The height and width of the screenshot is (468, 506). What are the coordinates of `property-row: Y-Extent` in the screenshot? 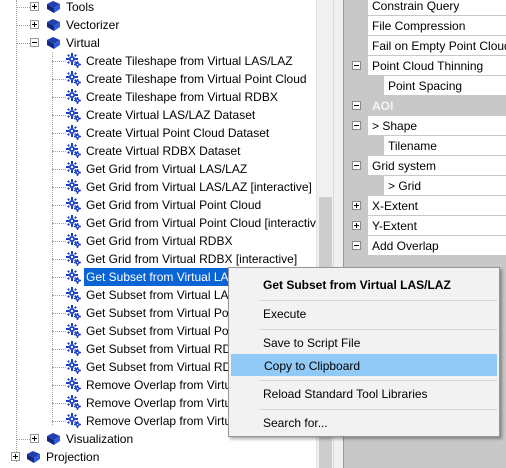 It's located at (425, 226).